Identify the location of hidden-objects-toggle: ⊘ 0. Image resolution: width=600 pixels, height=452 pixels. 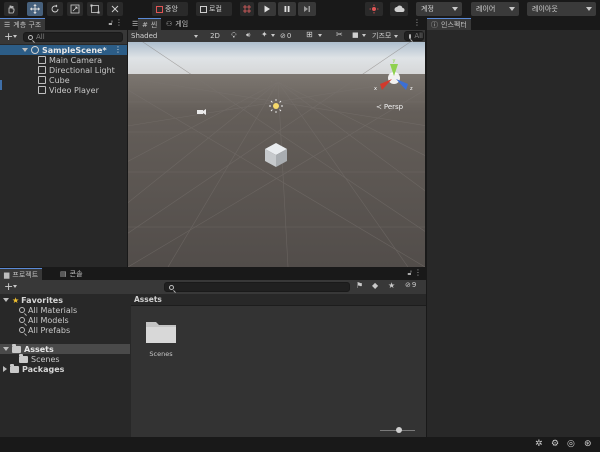
(285, 36).